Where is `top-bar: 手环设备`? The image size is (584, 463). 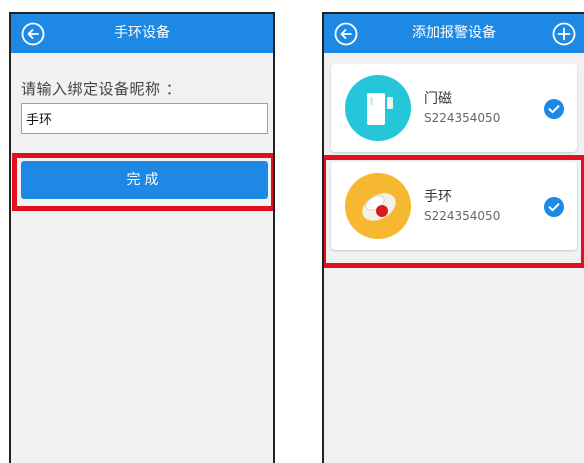
top-bar: 手环设备 is located at coordinates (142, 33).